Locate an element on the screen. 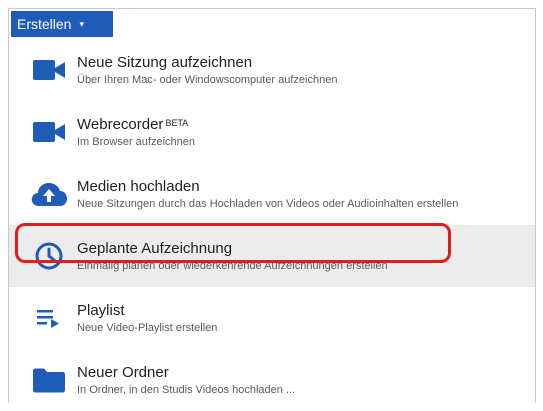 The height and width of the screenshot is (411, 543). menu-item-playlist: Playlist Neue Video-Playlist erstellen is located at coordinates (272, 318).